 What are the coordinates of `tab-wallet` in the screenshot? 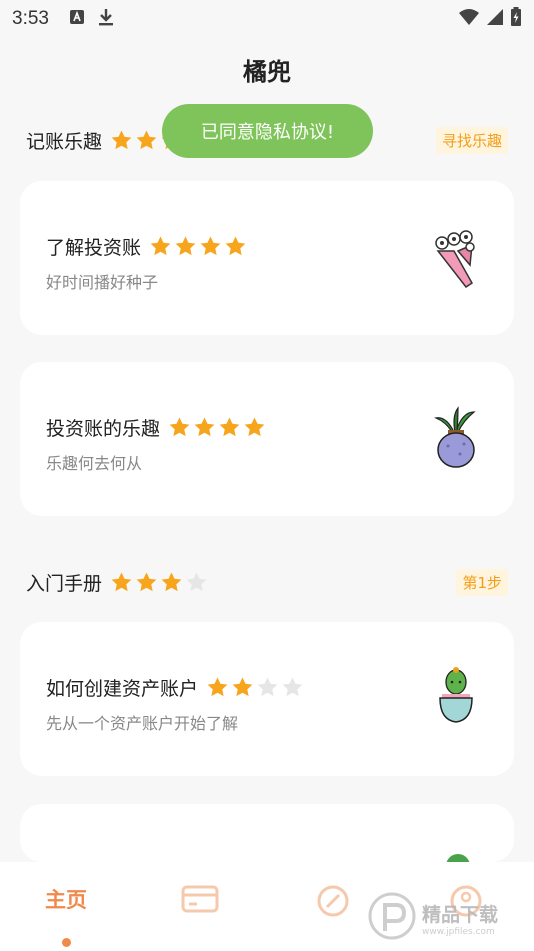 It's located at (200, 909).